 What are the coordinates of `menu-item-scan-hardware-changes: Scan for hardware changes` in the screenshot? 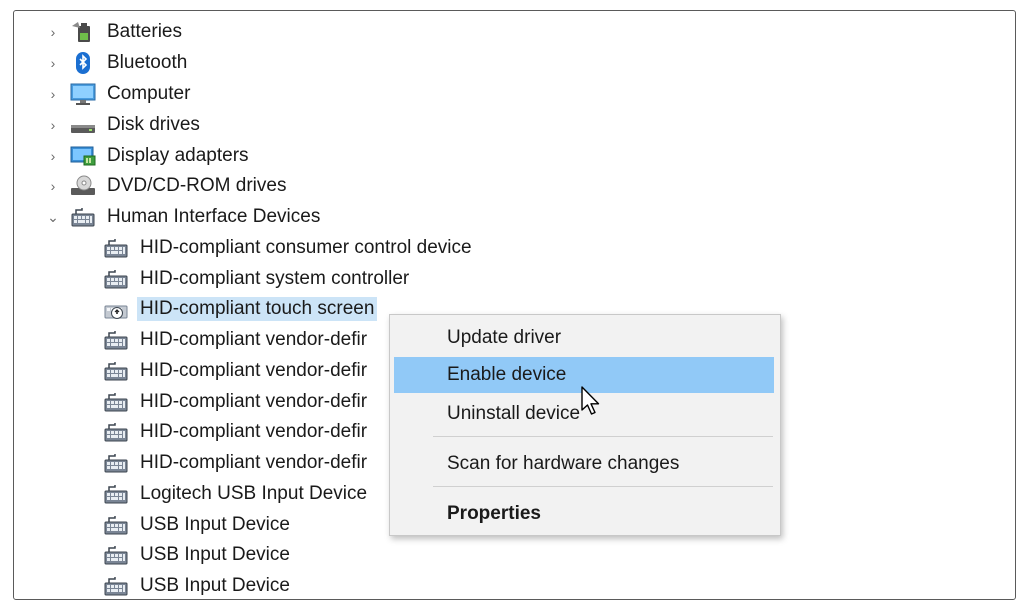 It's located at (584, 464).